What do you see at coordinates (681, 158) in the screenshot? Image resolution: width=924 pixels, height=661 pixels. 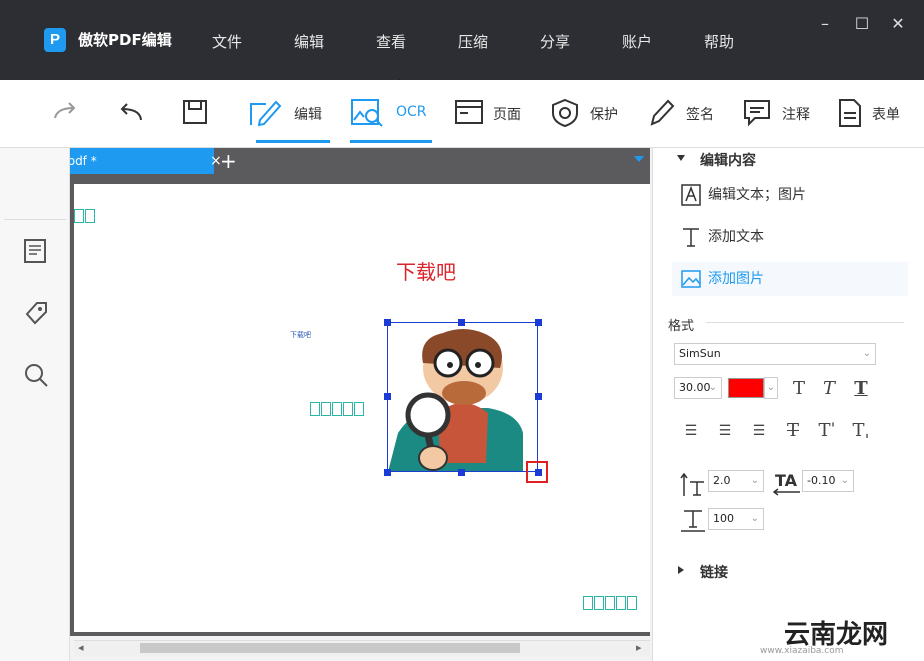 I see `expand-caret-icon` at bounding box center [681, 158].